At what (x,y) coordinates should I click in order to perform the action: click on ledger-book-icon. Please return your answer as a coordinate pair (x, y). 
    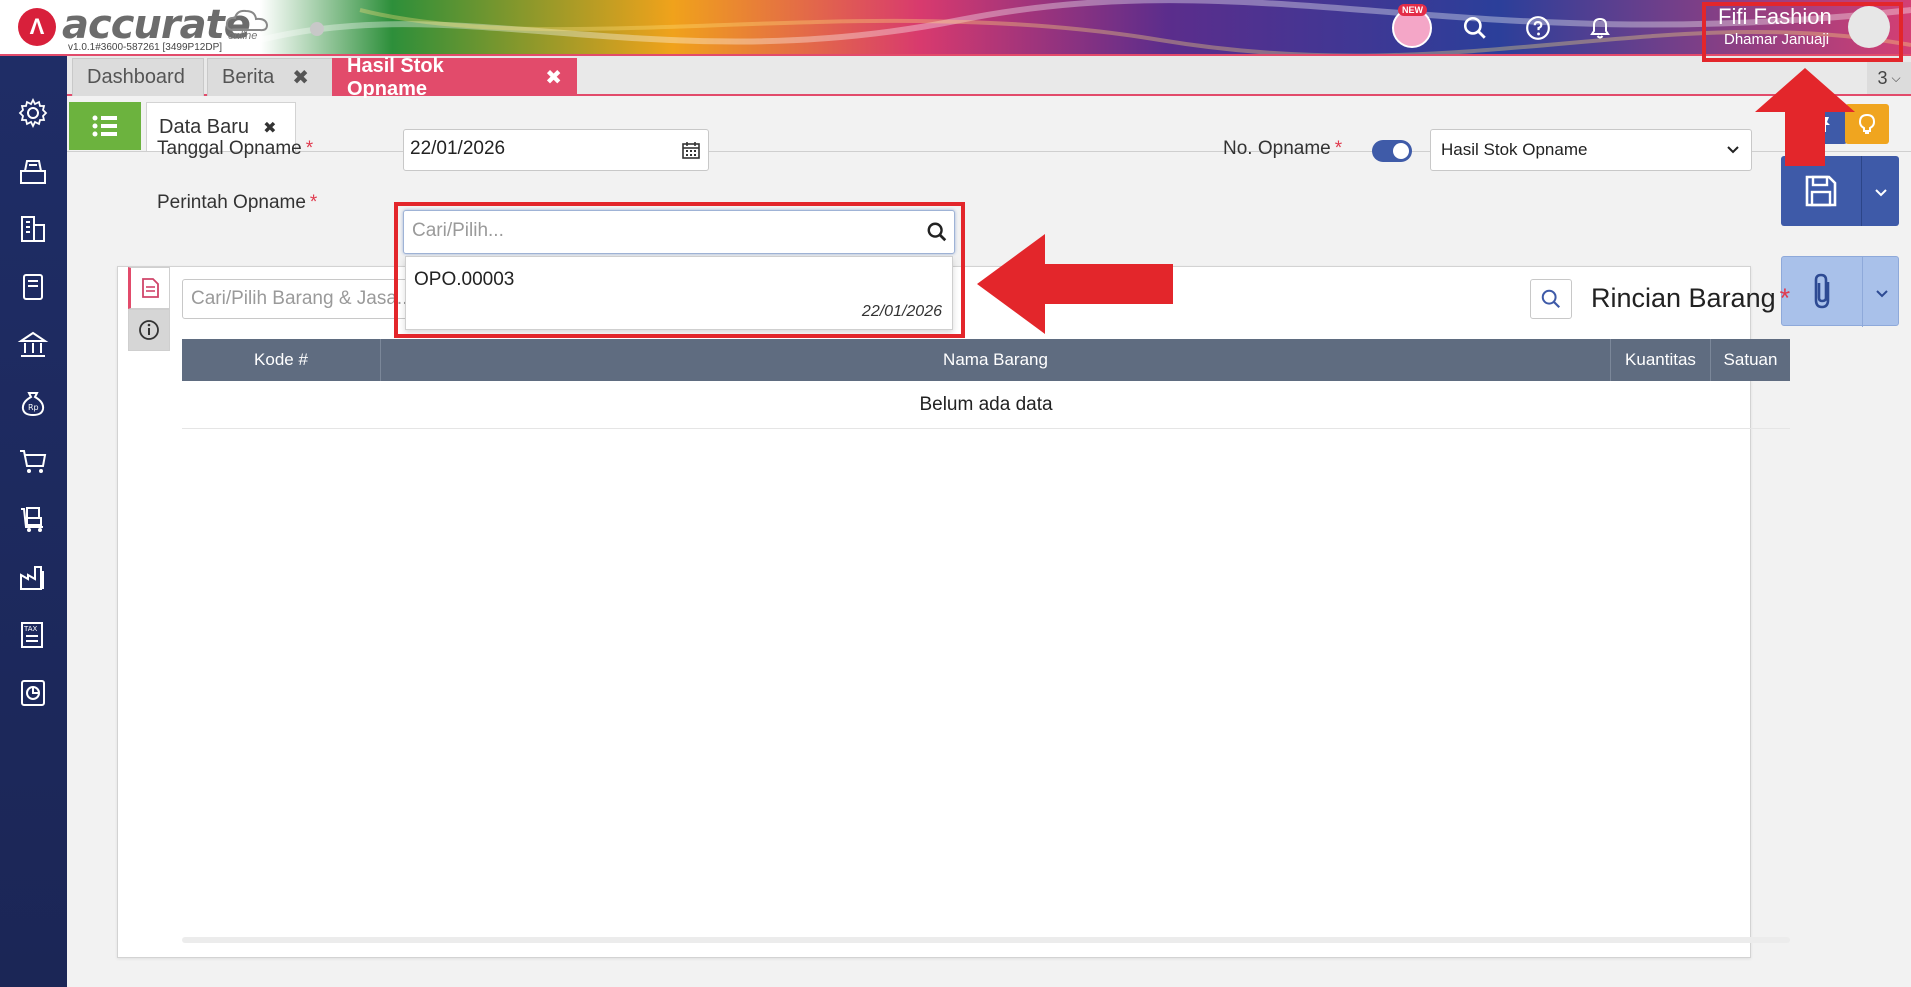
    Looking at the image, I should click on (33, 287).